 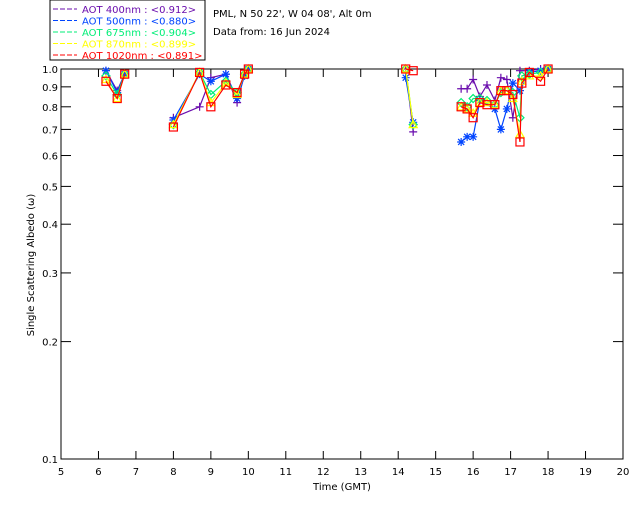 I want to click on y-tick-label: 0.2, so click(x=50, y=343).